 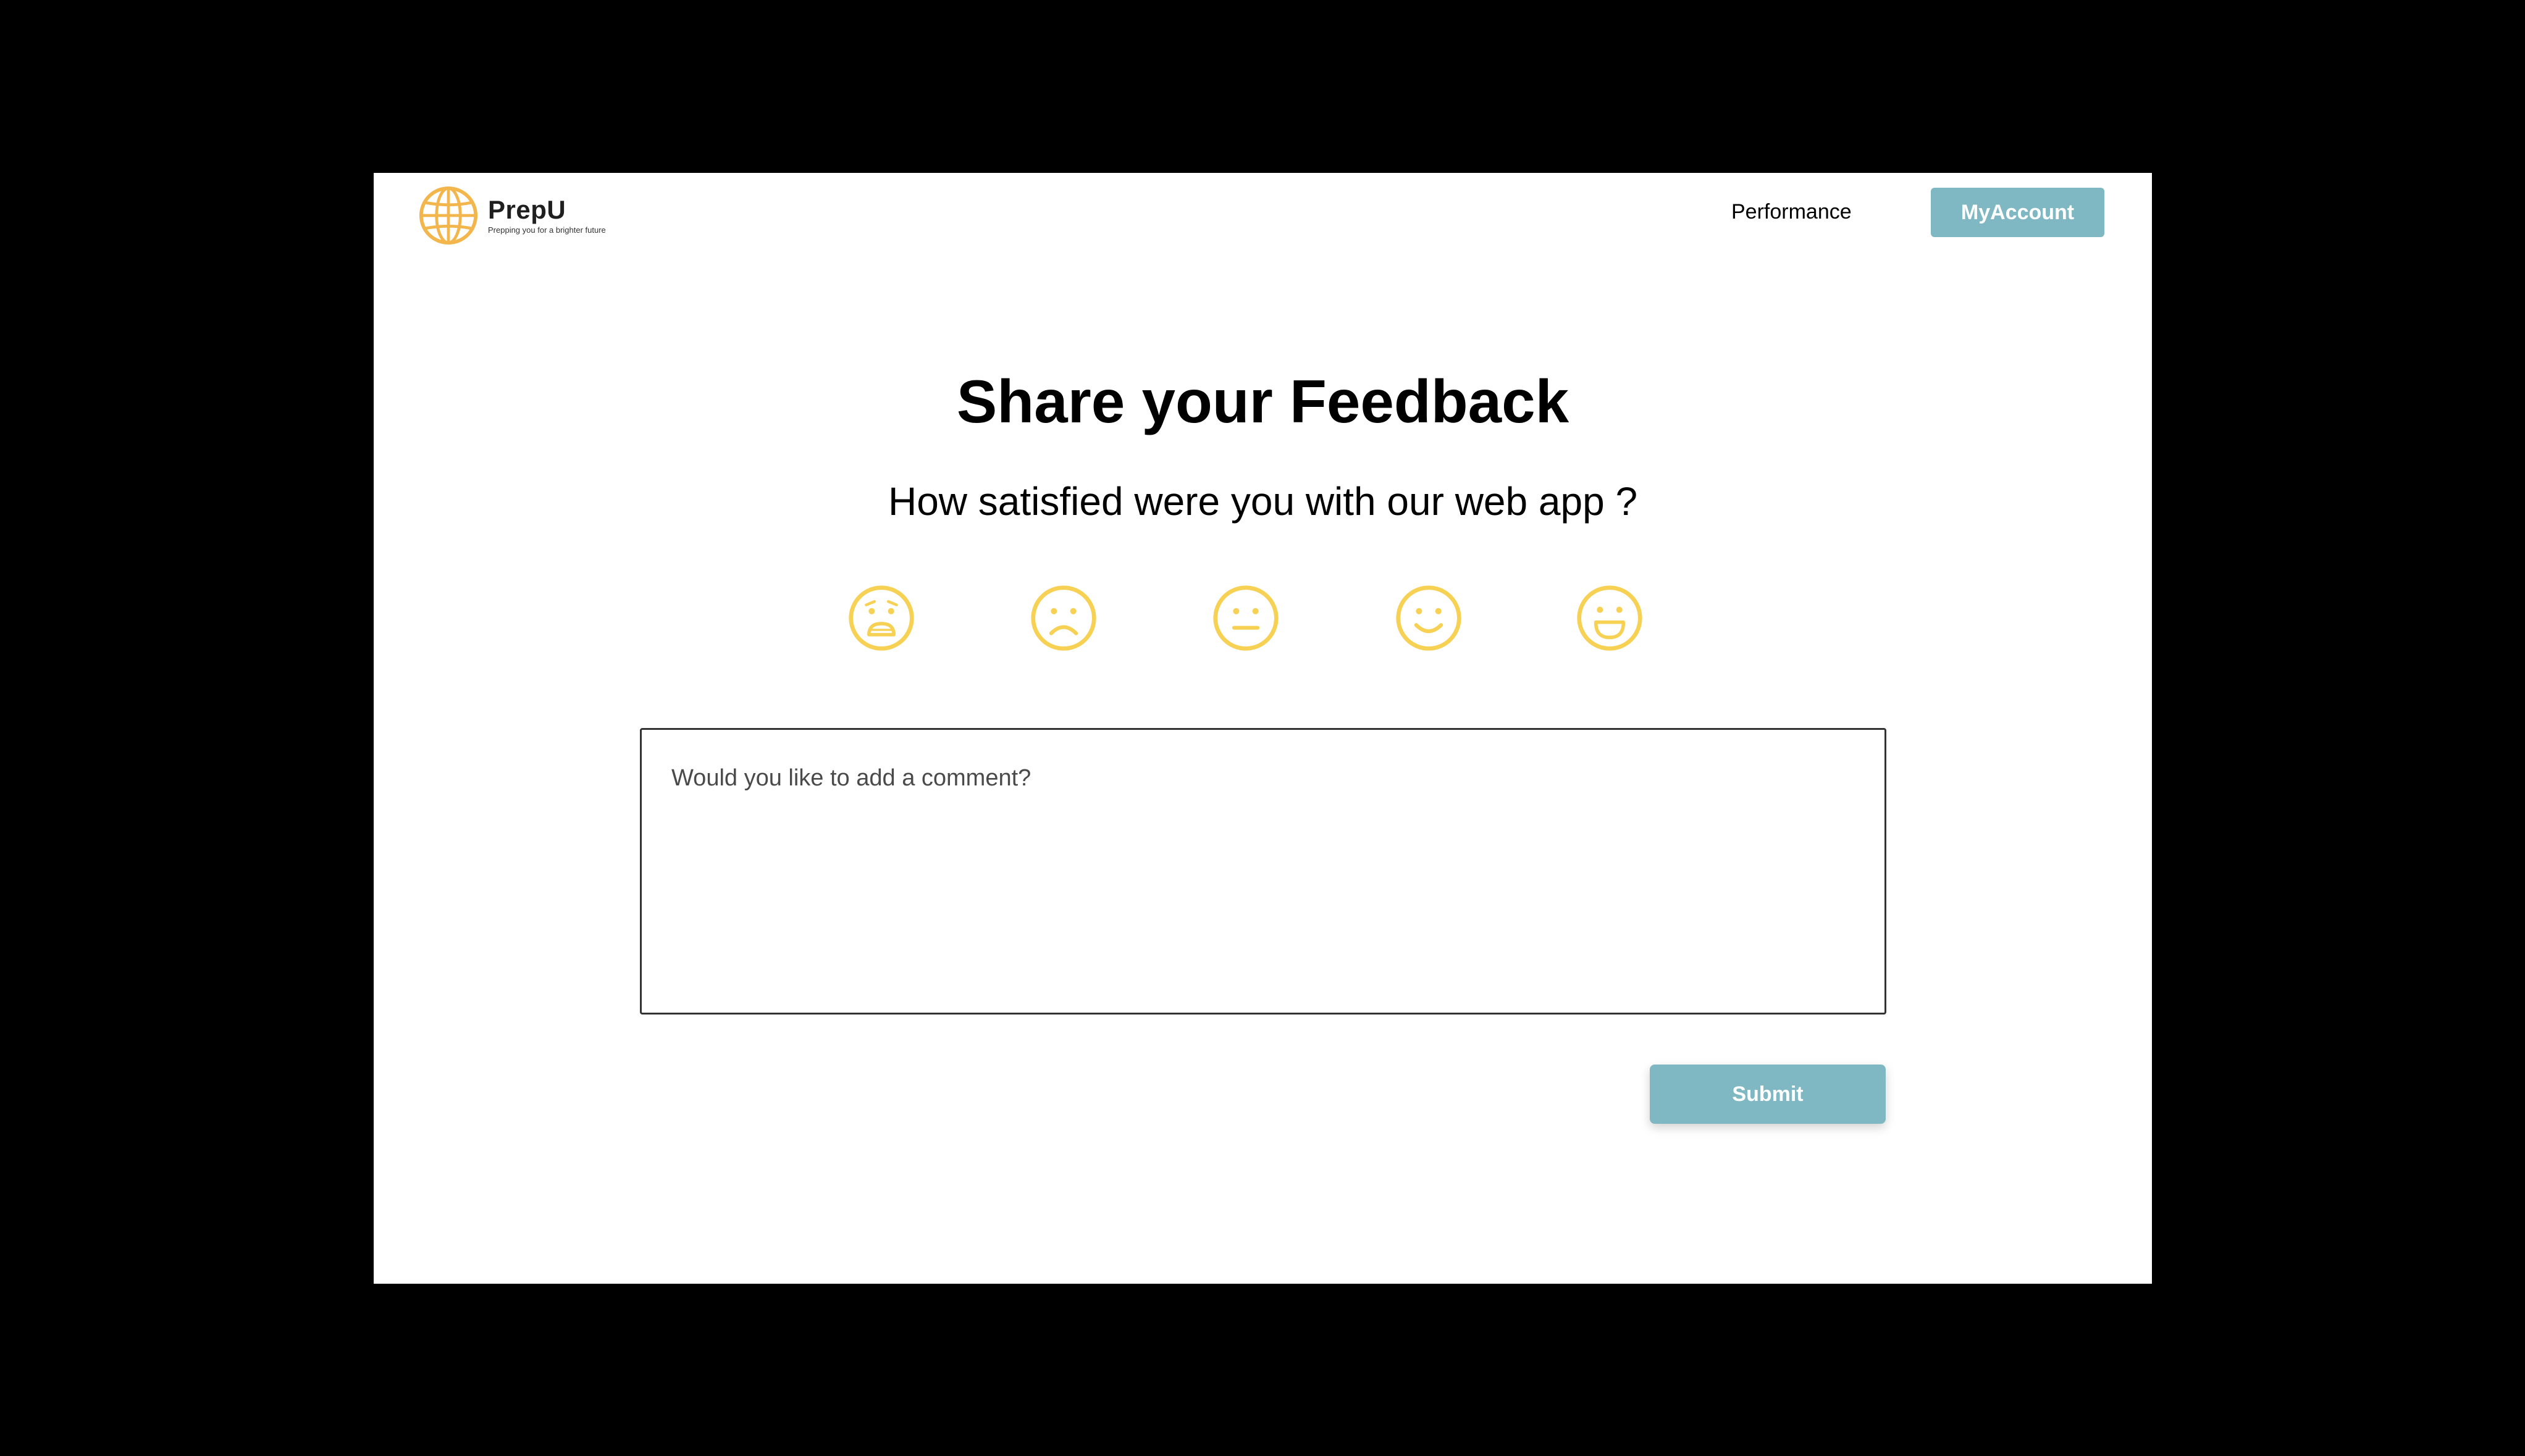 I want to click on page-title: Share your Feedback, so click(x=1262, y=401).